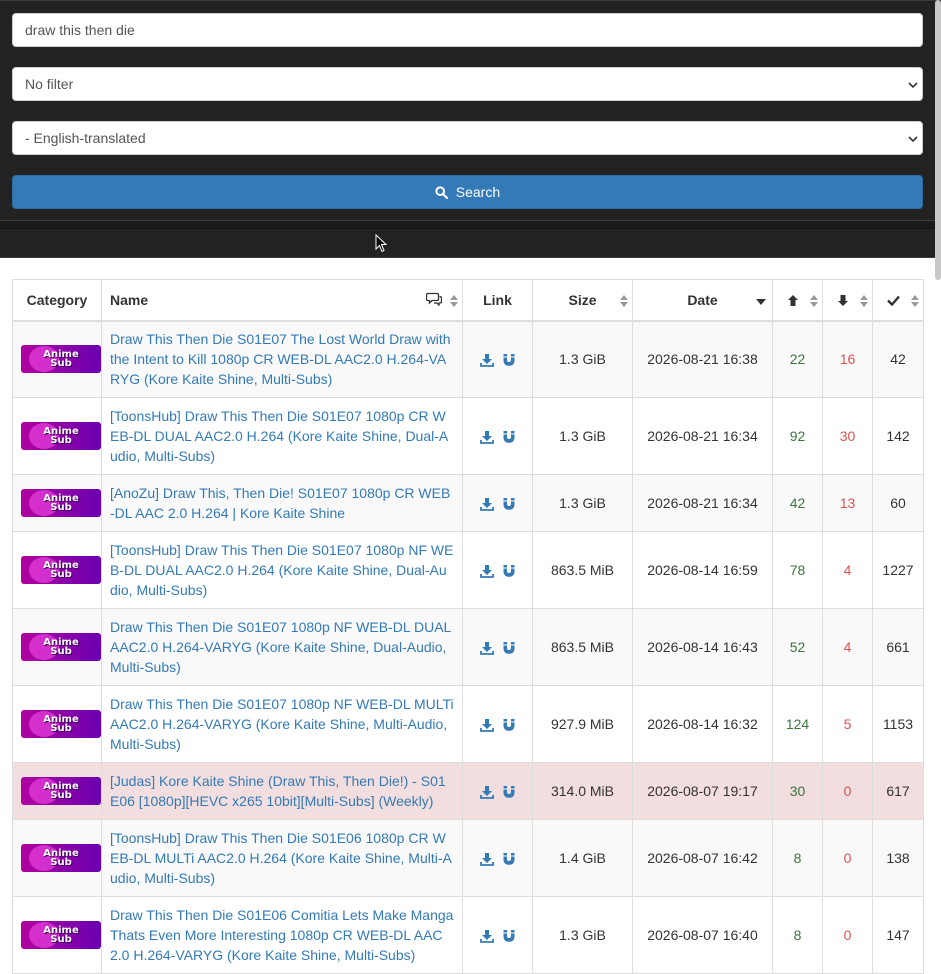 The image size is (941, 974). I want to click on search-button-label: Search, so click(478, 192).